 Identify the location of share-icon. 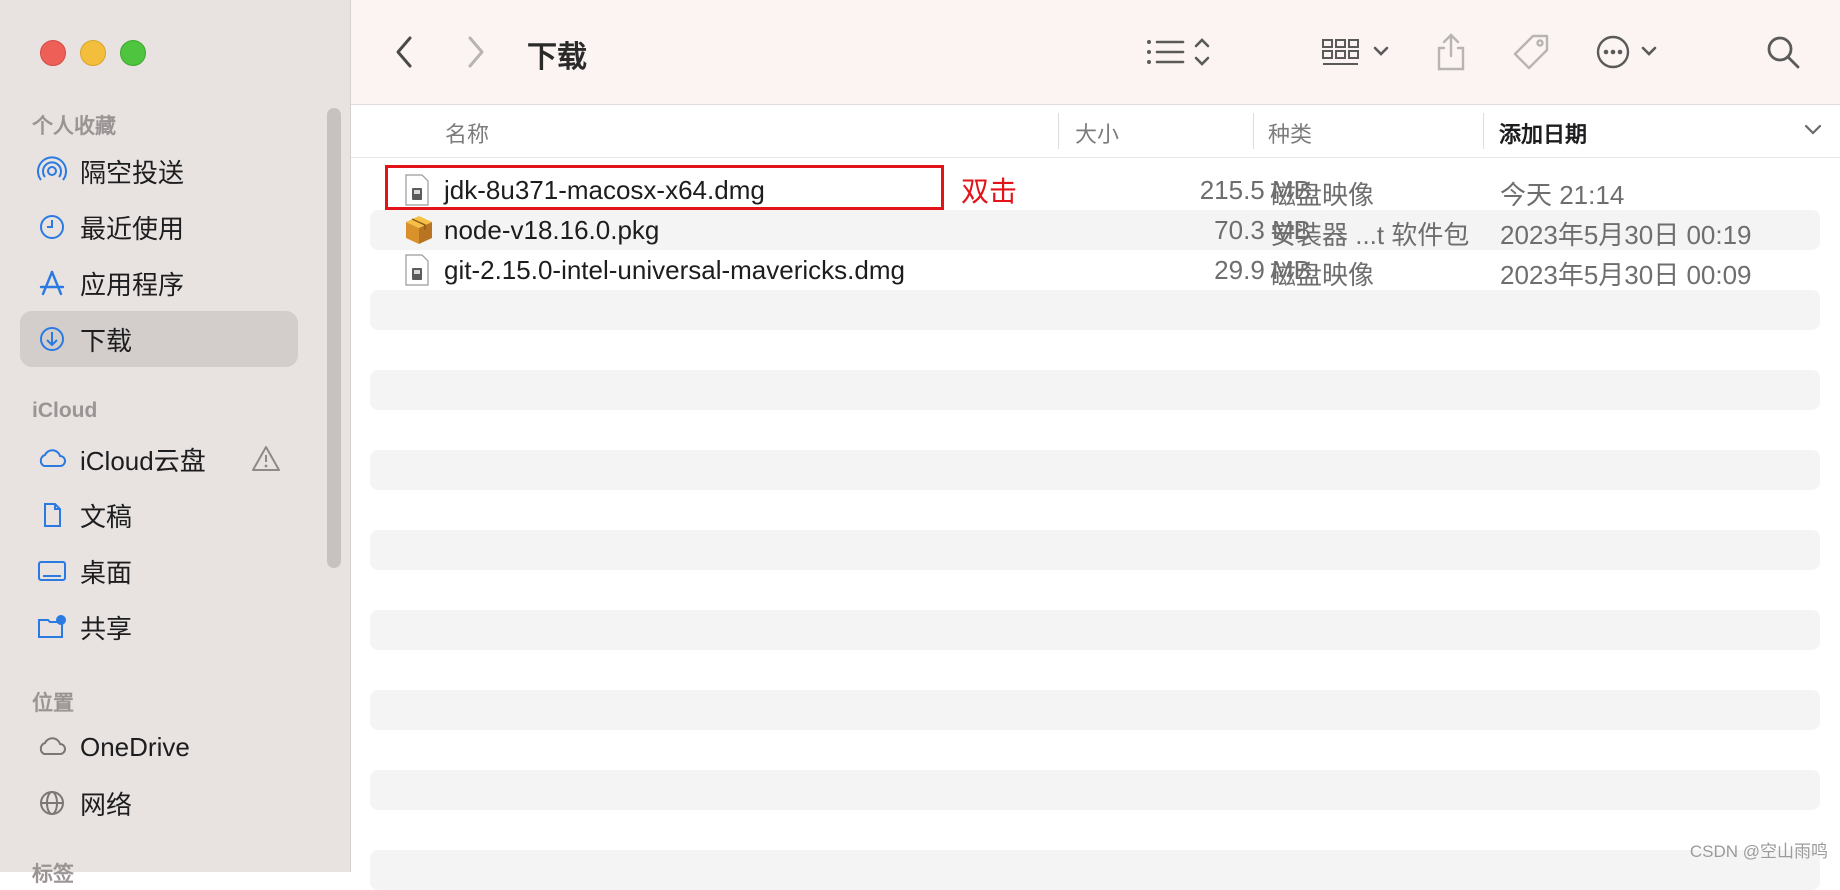
(1451, 52).